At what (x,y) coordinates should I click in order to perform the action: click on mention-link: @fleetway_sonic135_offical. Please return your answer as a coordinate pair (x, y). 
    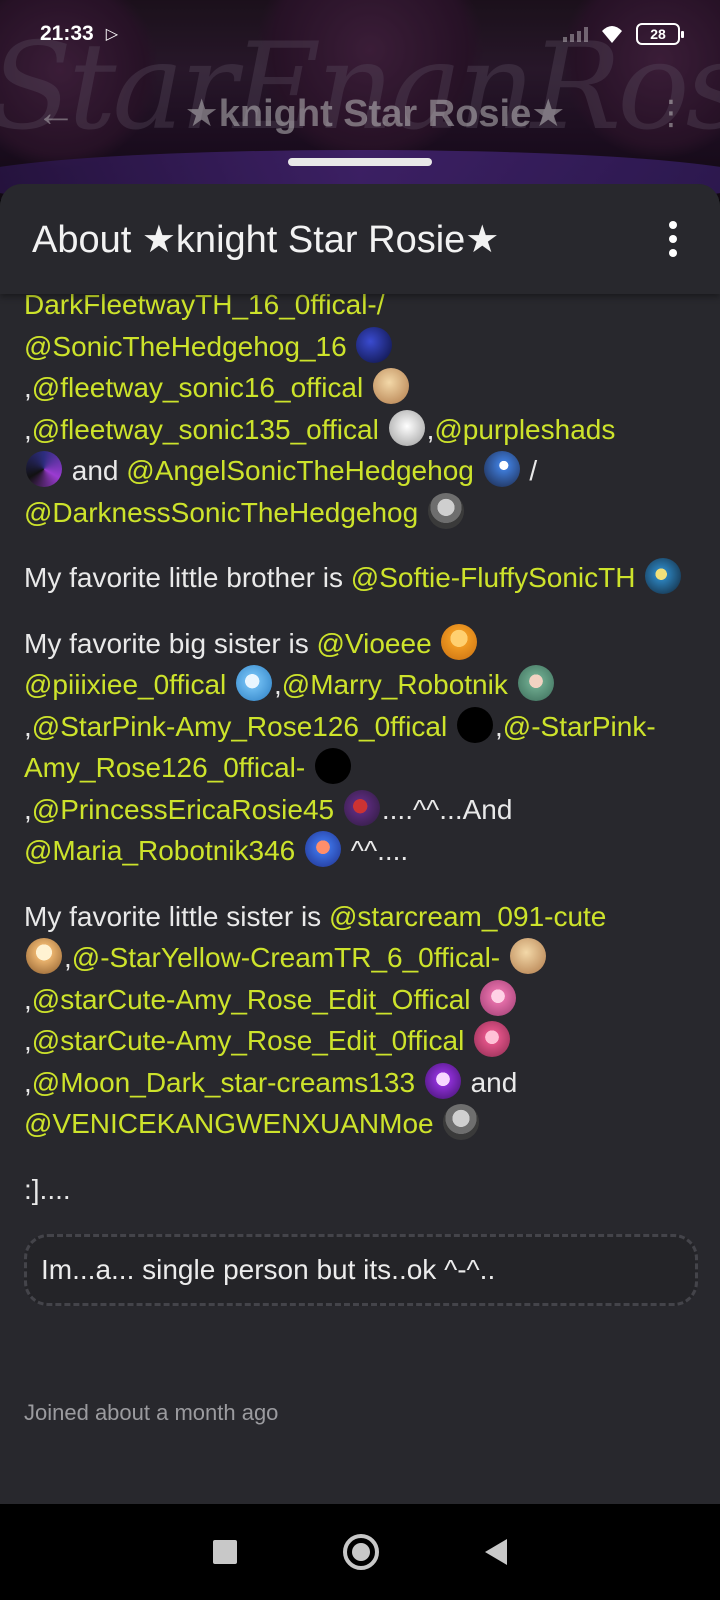
    Looking at the image, I should click on (205, 429).